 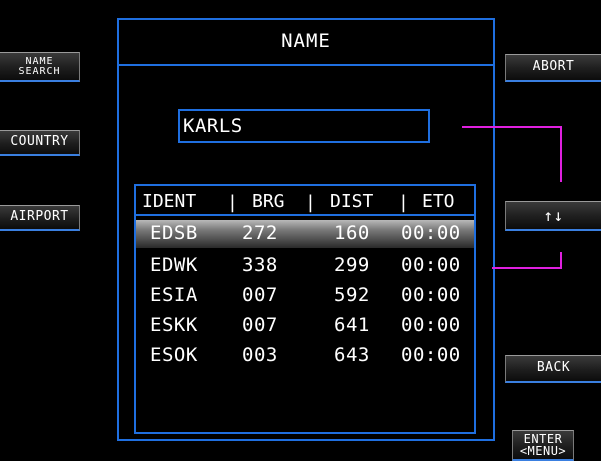 What do you see at coordinates (169, 201) in the screenshot?
I see `header-ident: IDENT` at bounding box center [169, 201].